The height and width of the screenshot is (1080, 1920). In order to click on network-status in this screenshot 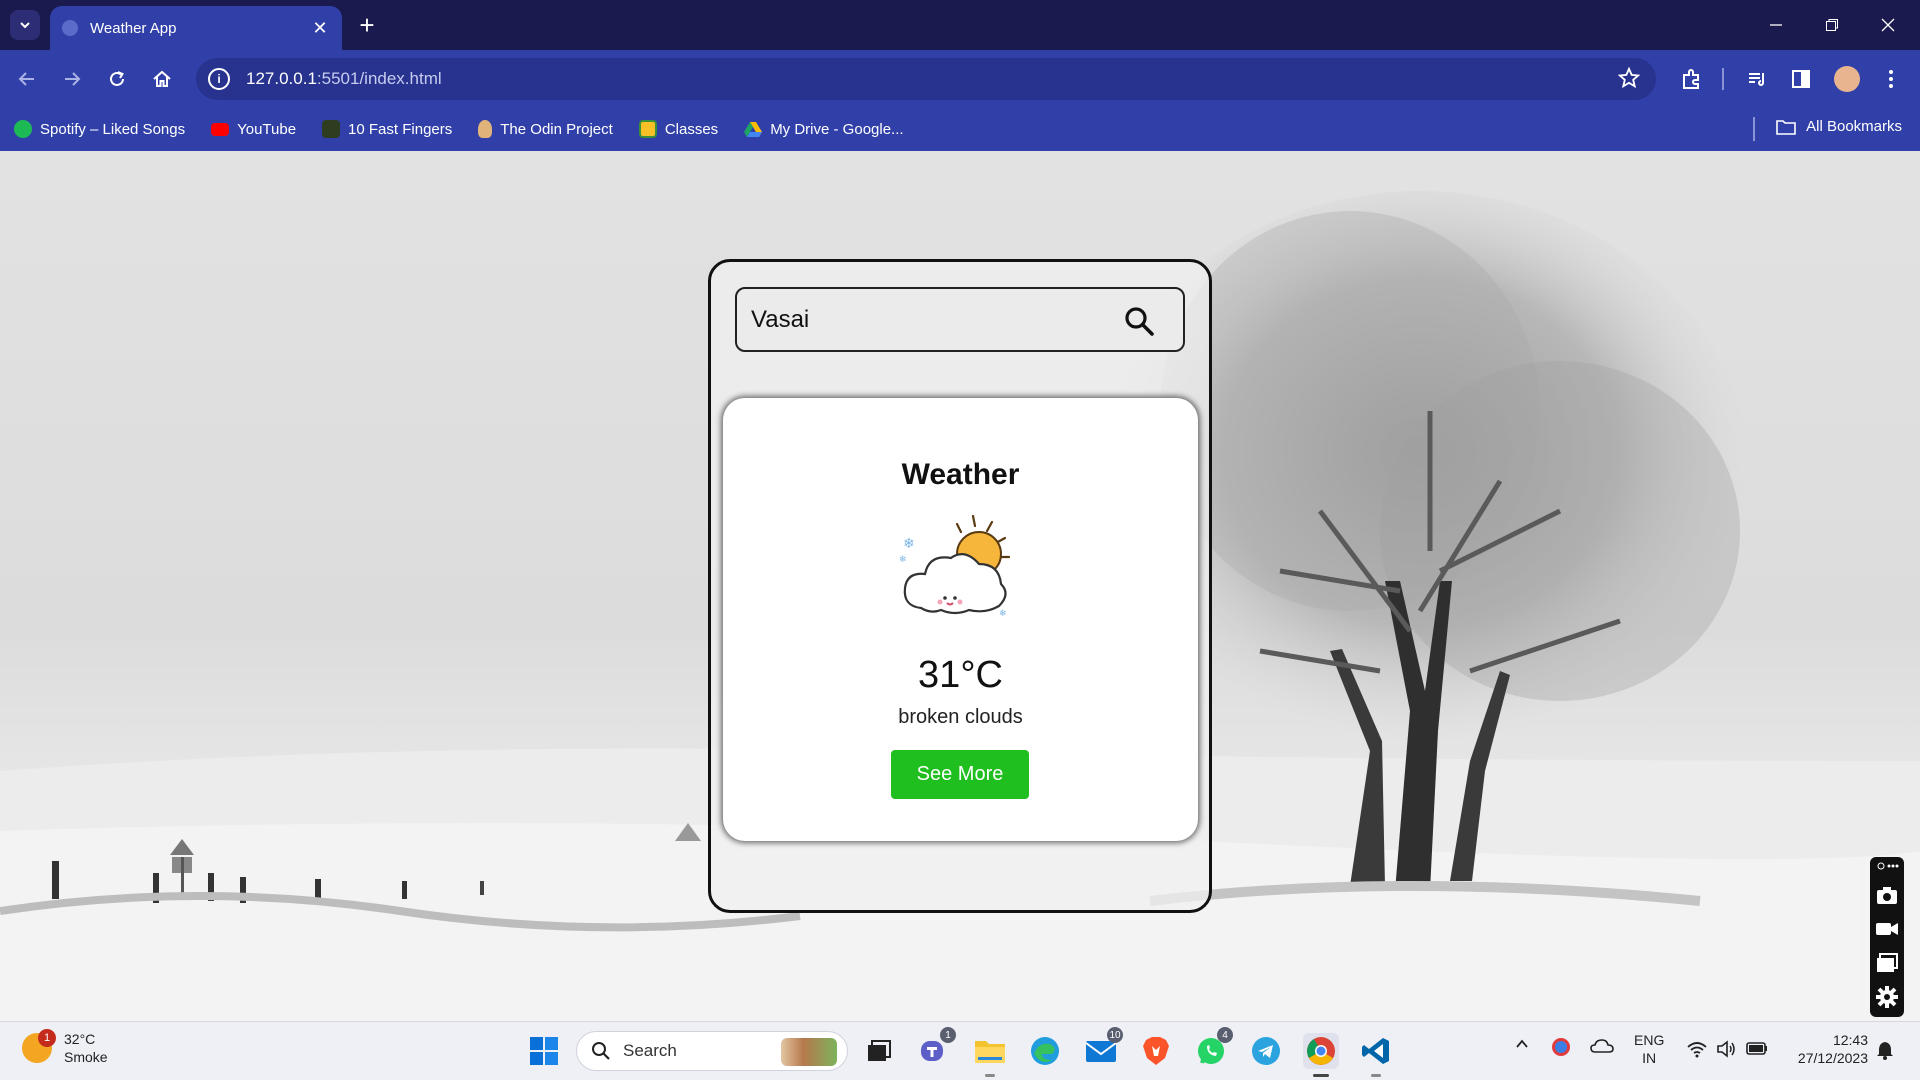, I will do `click(1697, 1051)`.